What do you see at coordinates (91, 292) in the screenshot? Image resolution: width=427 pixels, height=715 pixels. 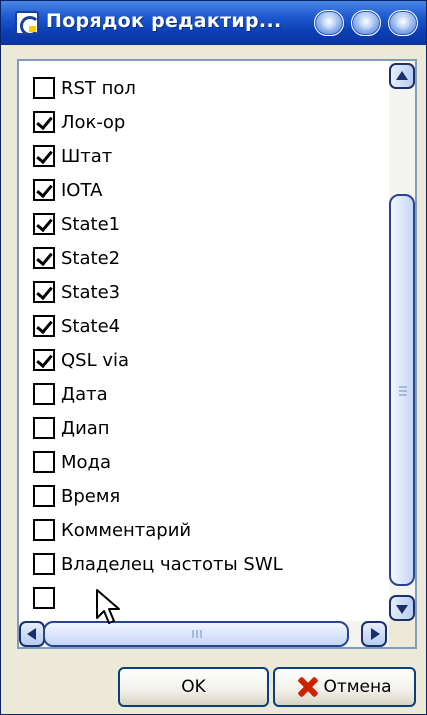 I see `list-item-label: State3` at bounding box center [91, 292].